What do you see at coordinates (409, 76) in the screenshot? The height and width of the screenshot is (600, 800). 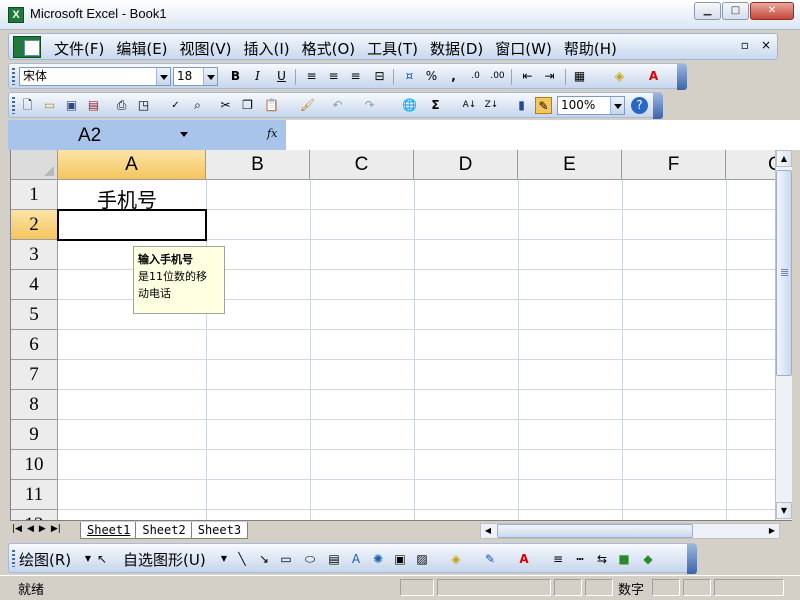 I see `currency-icon: ¤` at bounding box center [409, 76].